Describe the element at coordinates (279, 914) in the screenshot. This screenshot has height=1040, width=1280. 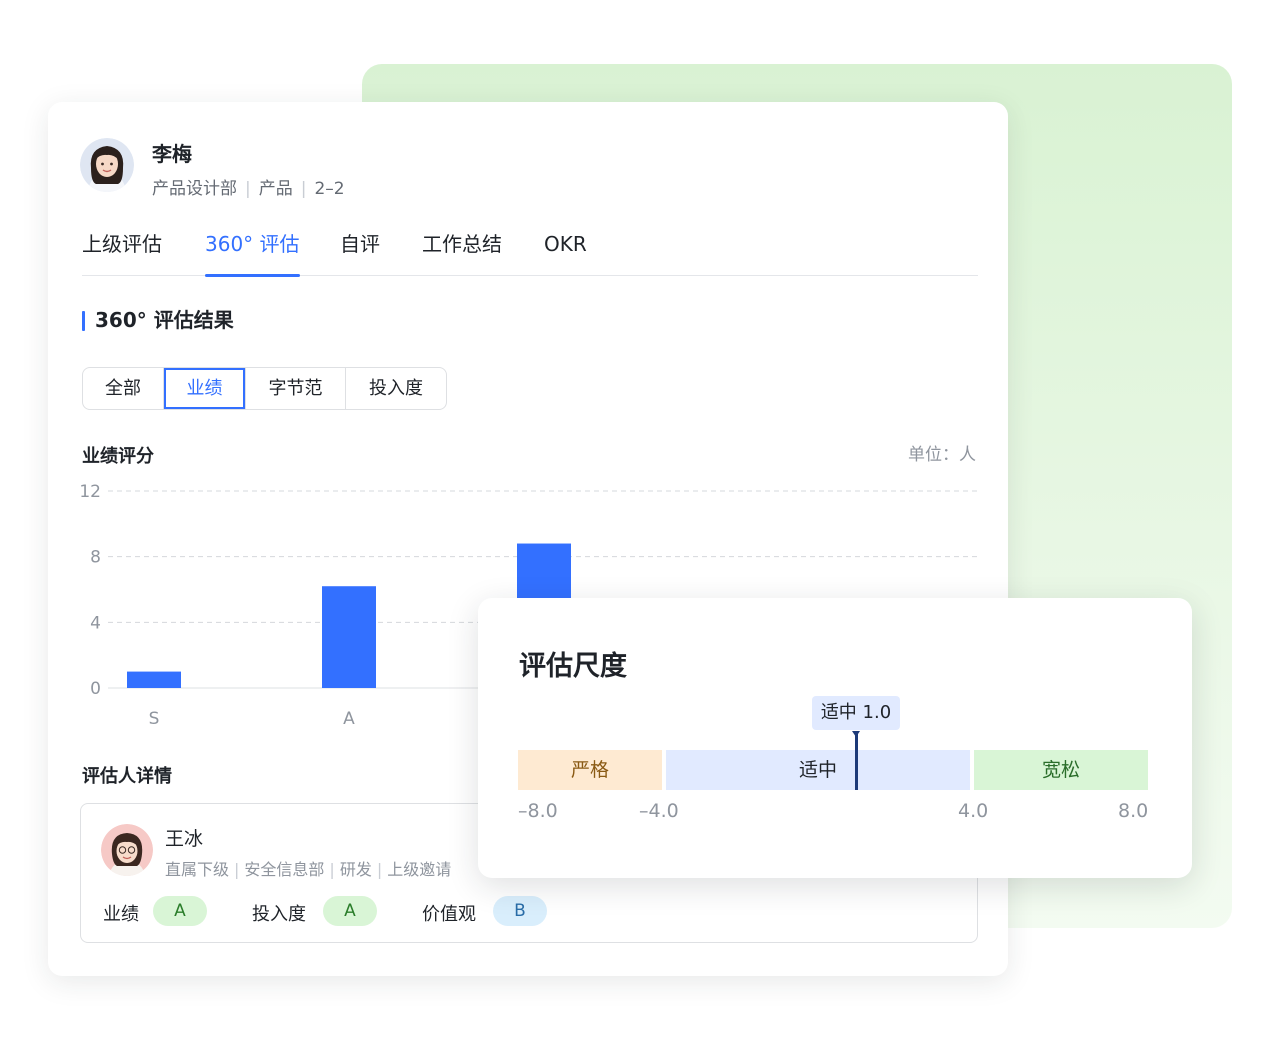
I see `grade-label-engagement: 投入度` at that location.